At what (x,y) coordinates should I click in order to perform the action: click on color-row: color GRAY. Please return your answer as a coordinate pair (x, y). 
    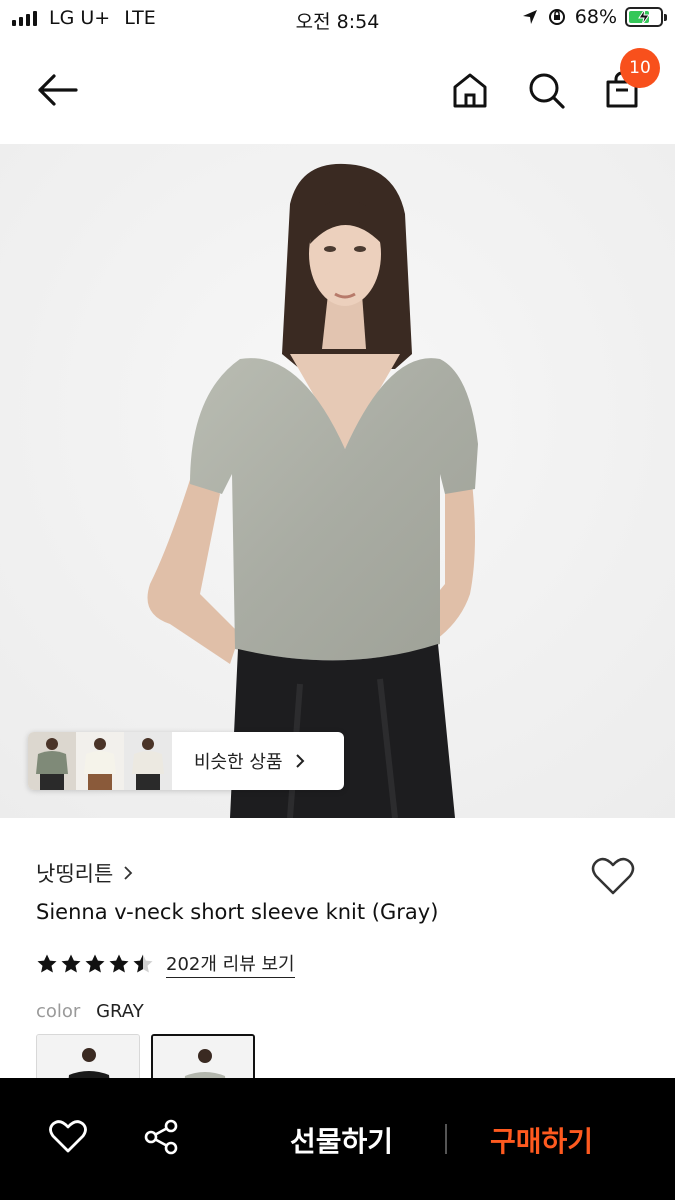
    Looking at the image, I should click on (90, 1011).